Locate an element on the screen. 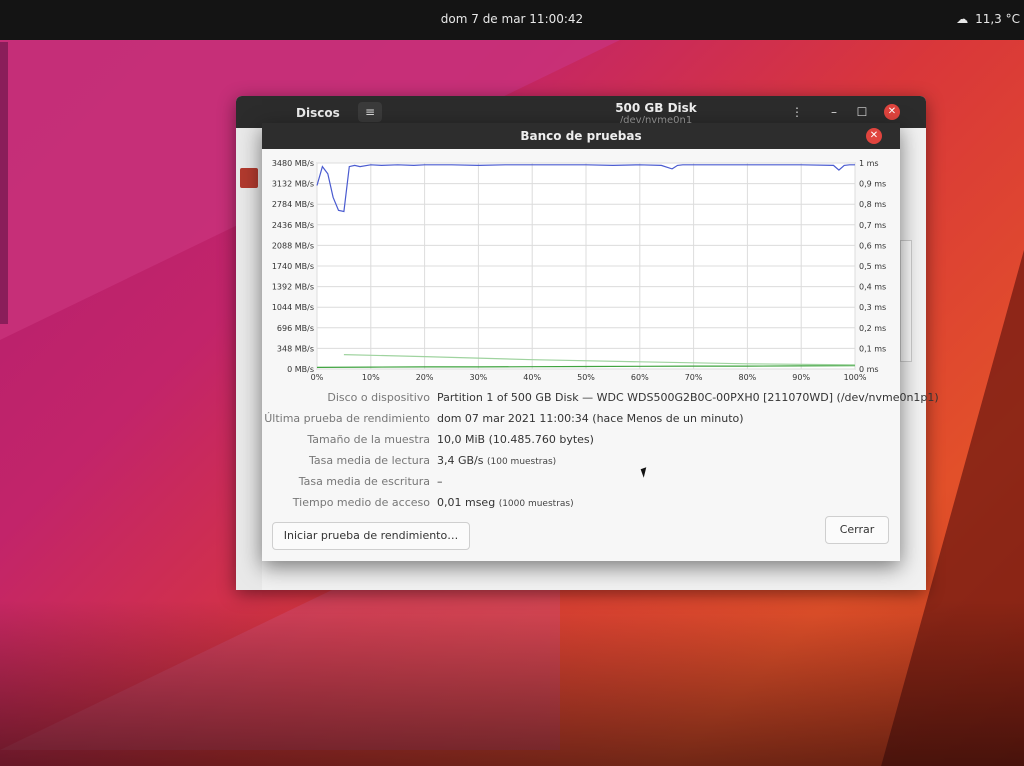  right-axis-tick-label: 0,1 ms is located at coordinates (872, 348).